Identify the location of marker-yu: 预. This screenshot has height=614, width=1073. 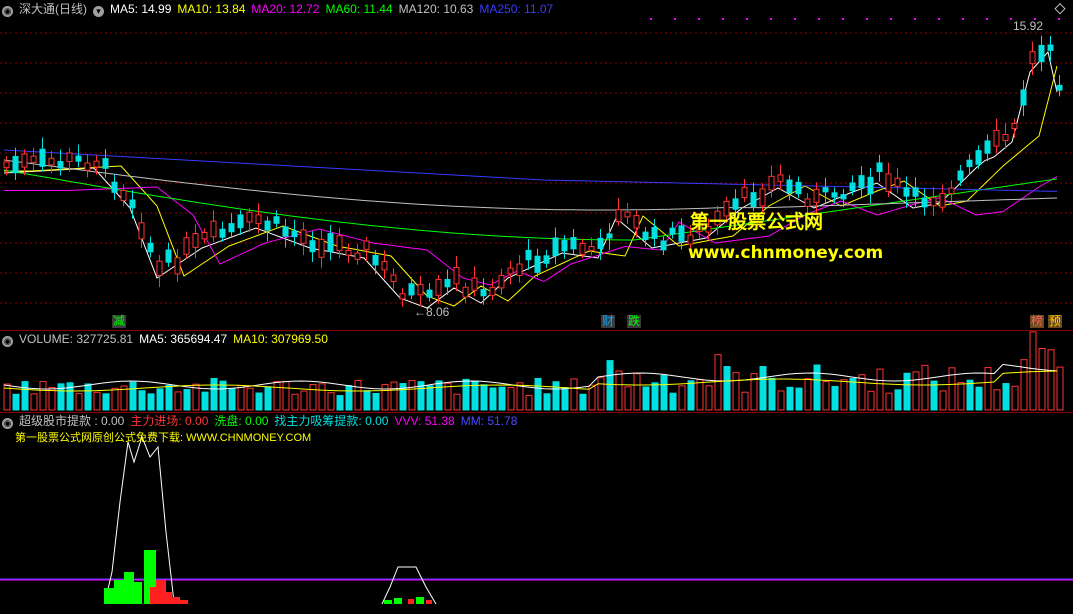
(1055, 321).